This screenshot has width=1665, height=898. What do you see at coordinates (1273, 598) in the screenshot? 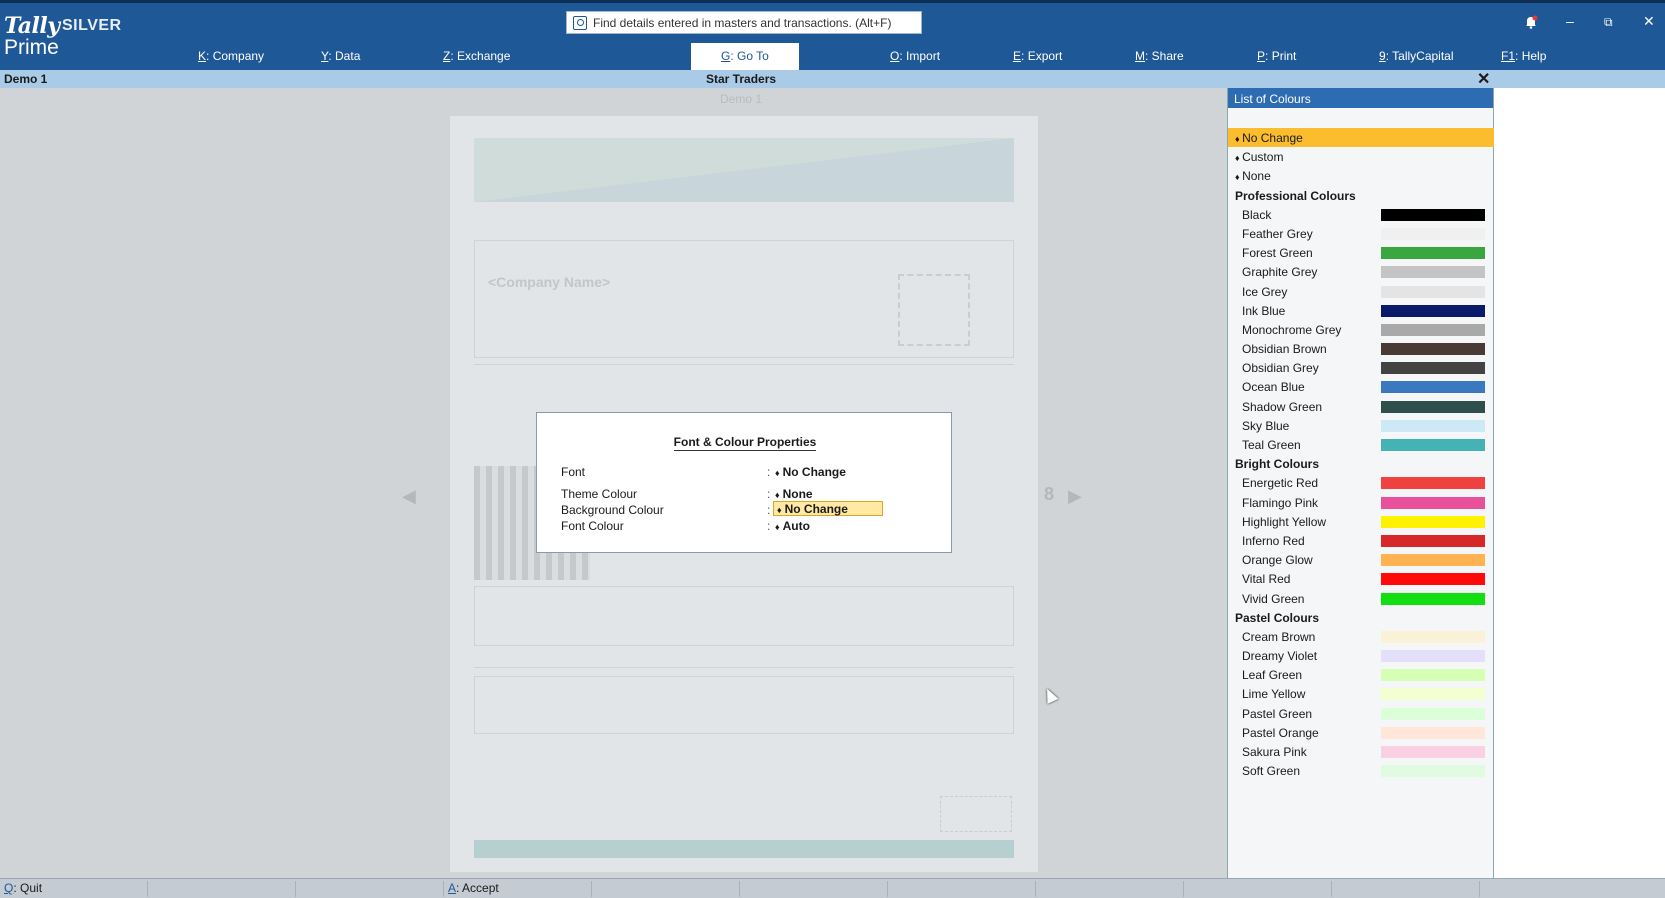
I see `colour-option-vivid-green-label: Vivid Green` at bounding box center [1273, 598].